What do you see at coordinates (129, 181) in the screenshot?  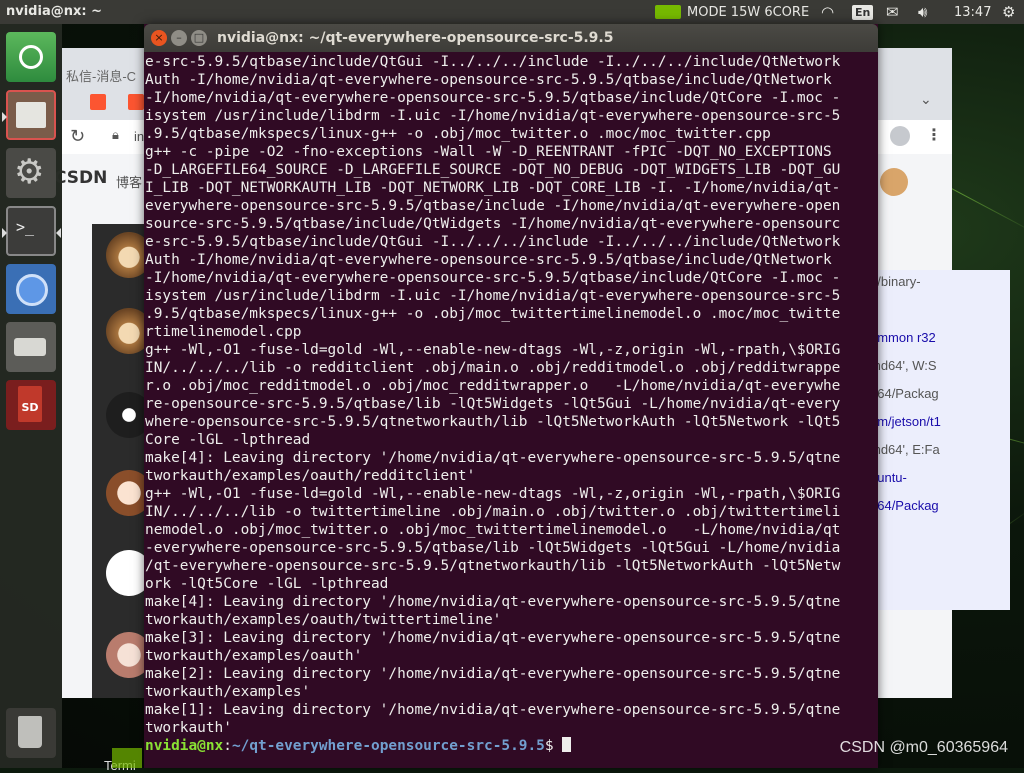 I see `nav-item-blog: 博客` at bounding box center [129, 181].